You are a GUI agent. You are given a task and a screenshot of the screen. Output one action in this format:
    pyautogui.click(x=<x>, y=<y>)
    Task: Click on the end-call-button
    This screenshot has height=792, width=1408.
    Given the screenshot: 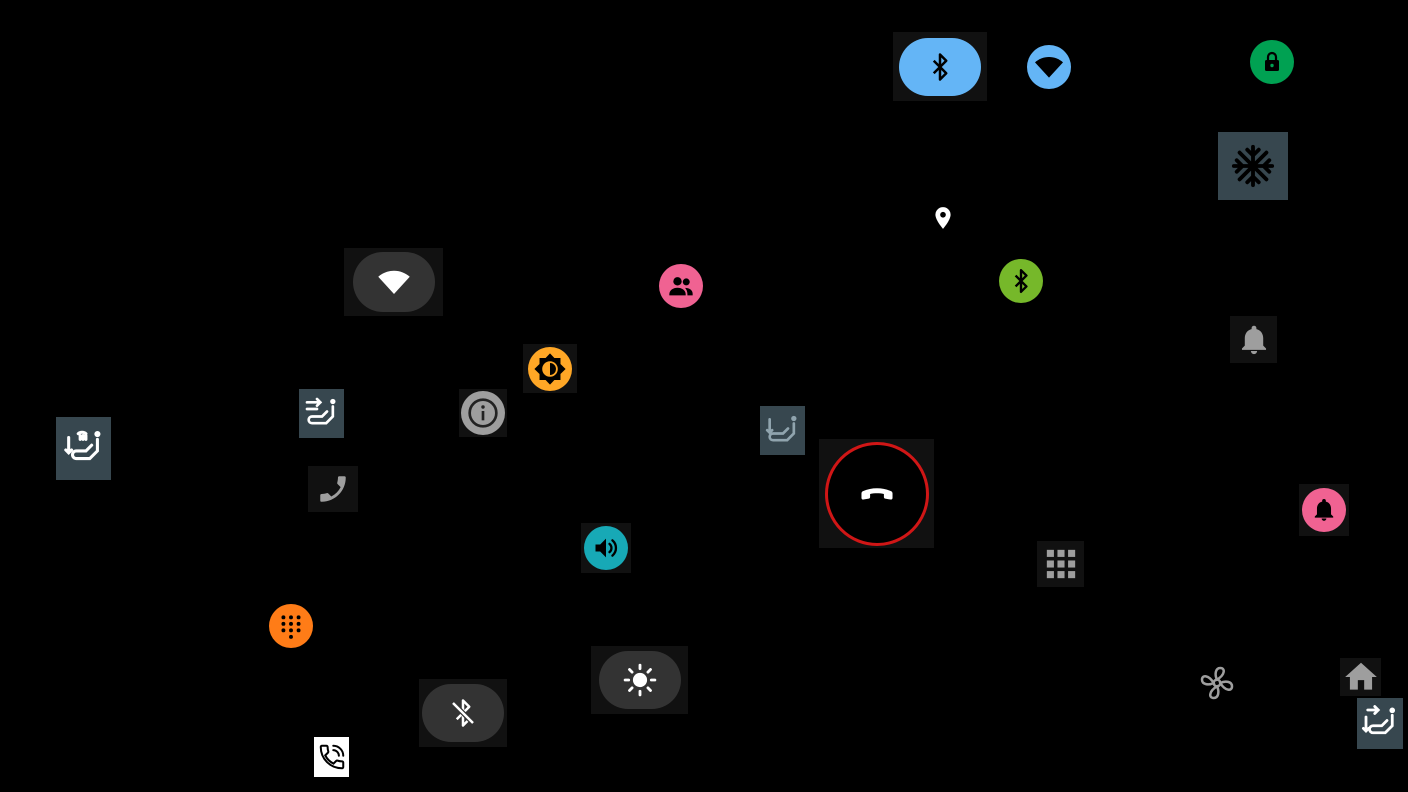 What is the action you would take?
    pyautogui.click(x=876, y=493)
    